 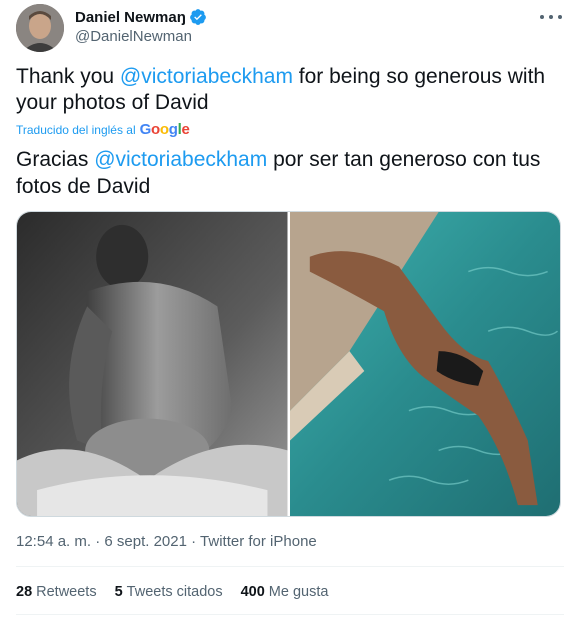 What do you see at coordinates (66, 592) in the screenshot?
I see `retweets-label: Retweets` at bounding box center [66, 592].